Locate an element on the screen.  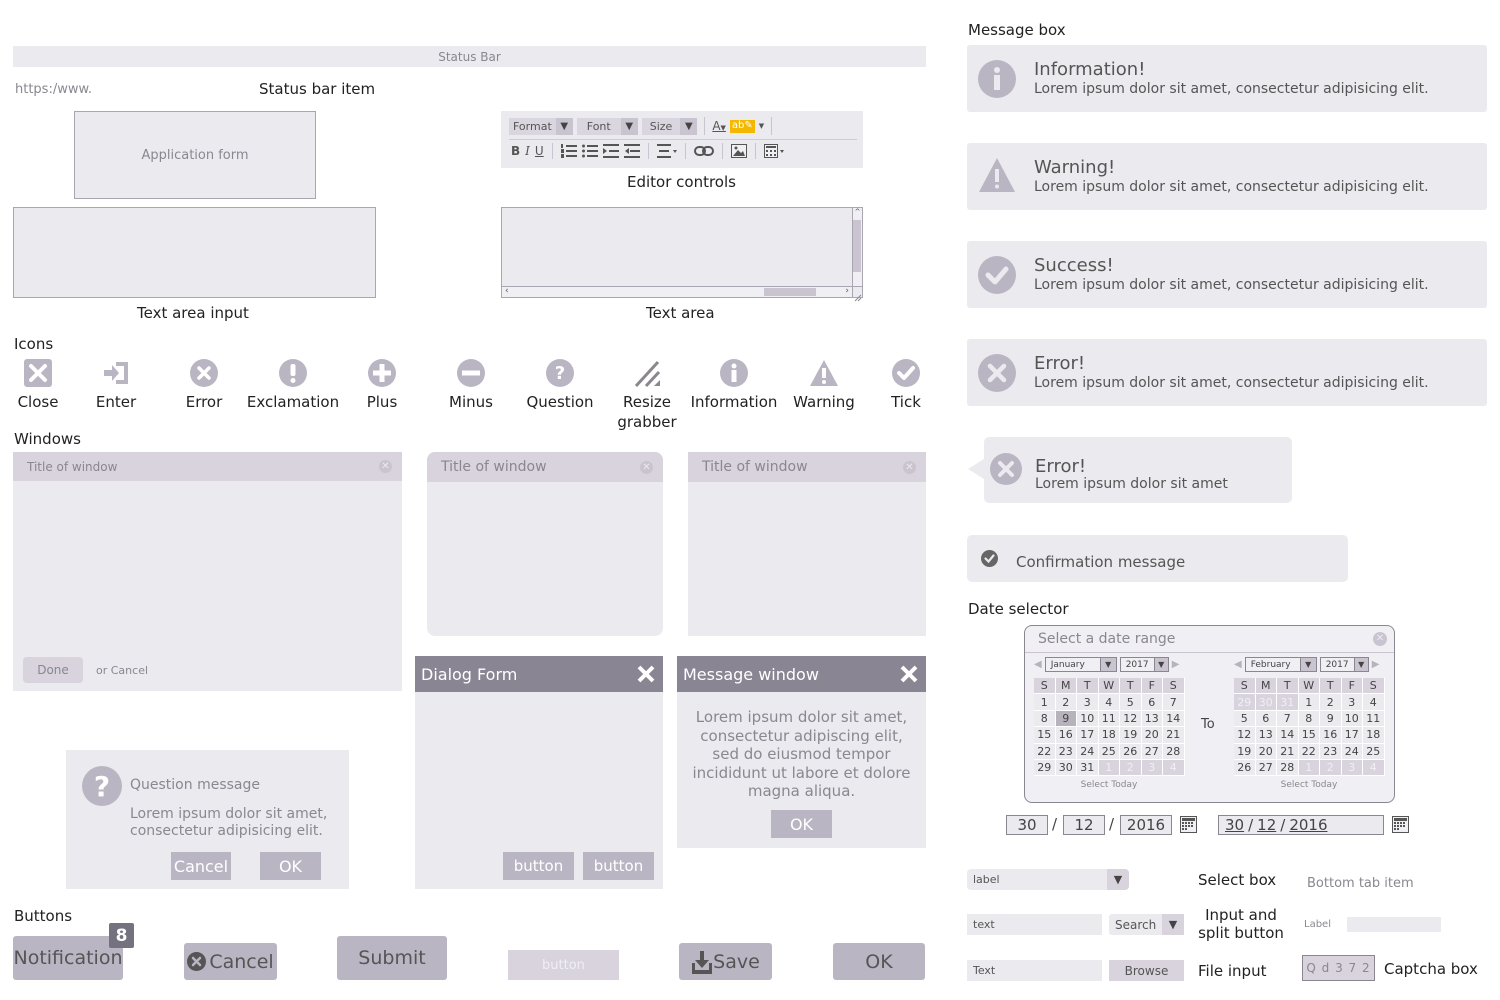
calendar-day-other-month: 2 is located at coordinates (1331, 768).